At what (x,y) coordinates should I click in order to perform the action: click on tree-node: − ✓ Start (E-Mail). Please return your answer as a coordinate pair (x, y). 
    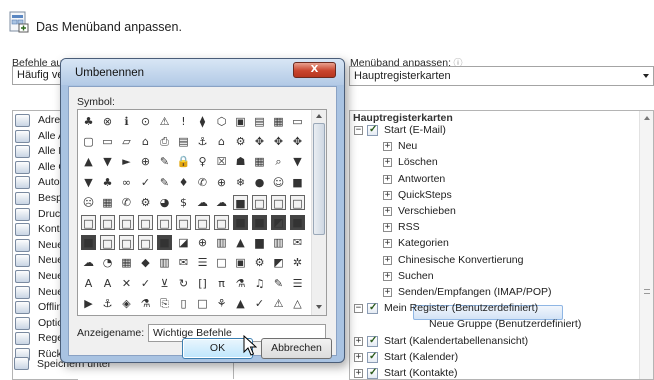
    Looking at the image, I should click on (492, 131).